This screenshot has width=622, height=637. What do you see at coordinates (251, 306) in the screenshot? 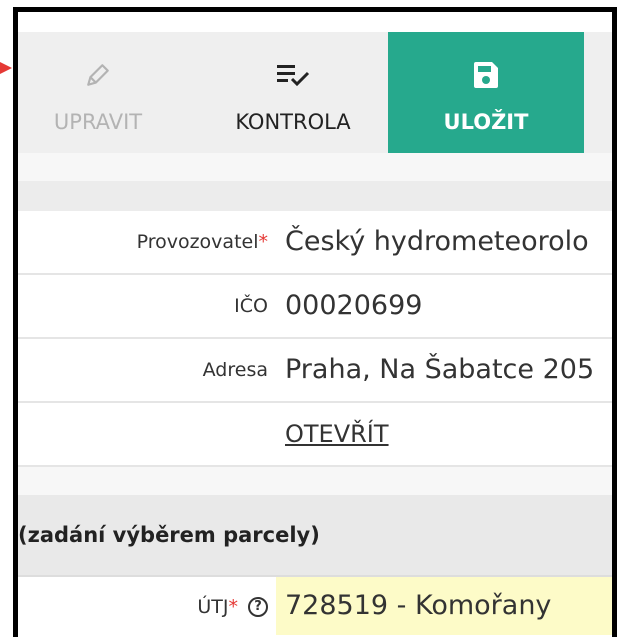
I see `ico-label: IČO` at bounding box center [251, 306].